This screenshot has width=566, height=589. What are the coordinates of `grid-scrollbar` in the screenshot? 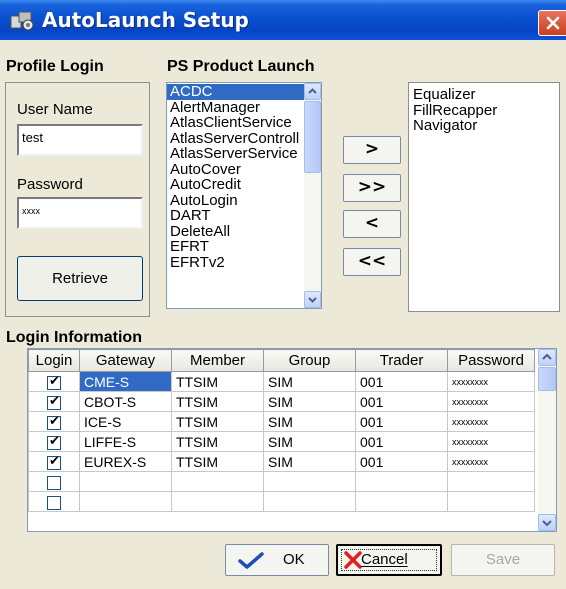 It's located at (547, 440).